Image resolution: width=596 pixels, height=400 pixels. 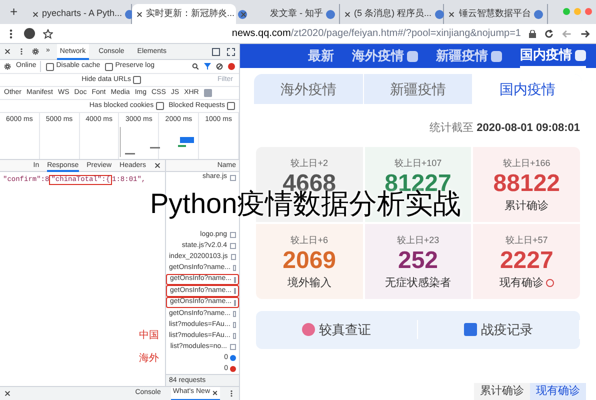 What do you see at coordinates (14, 11) in the screenshot?
I see `new-tab-button: +` at bounding box center [14, 11].